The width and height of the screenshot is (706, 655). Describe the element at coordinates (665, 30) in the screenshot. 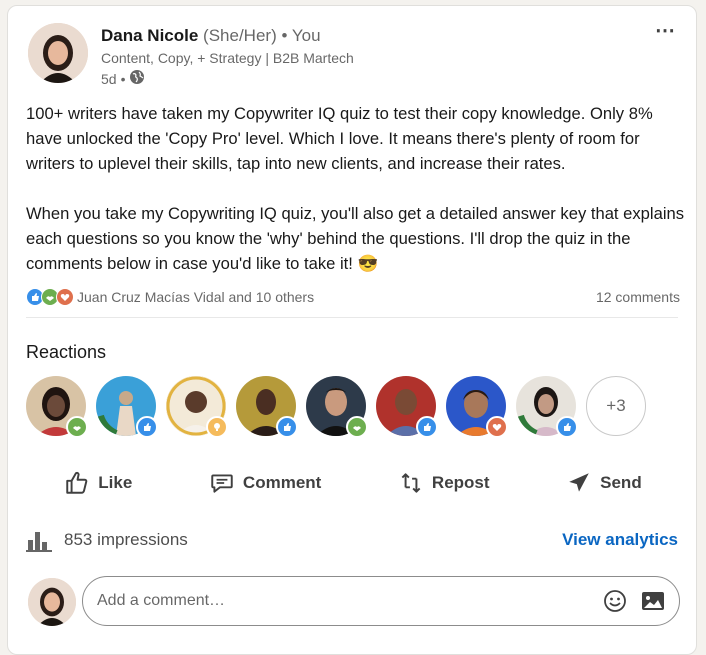

I see `more-options-icon: ⋯` at that location.